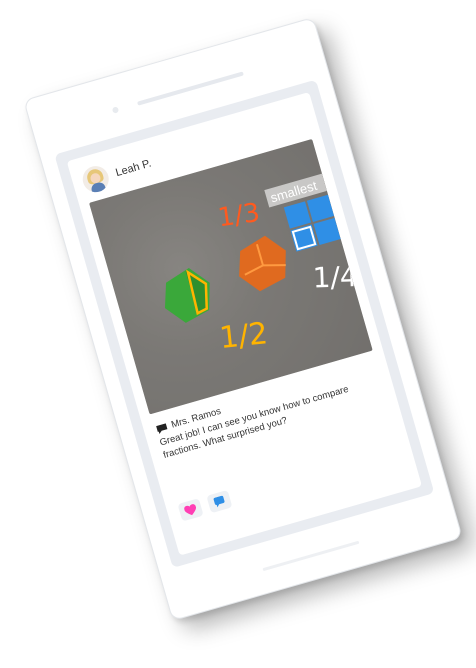 The width and height of the screenshot is (476, 668). I want to click on one-half-label: 1/2, so click(244, 336).